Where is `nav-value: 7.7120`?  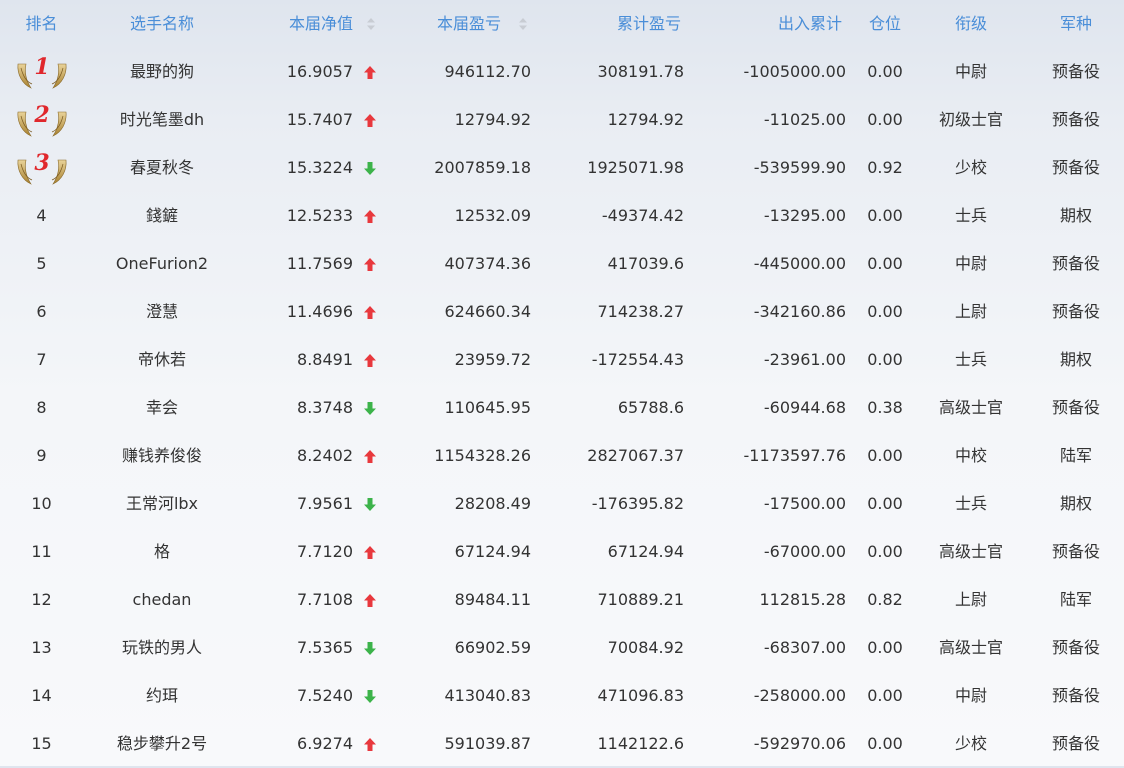 nav-value: 7.7120 is located at coordinates (325, 551).